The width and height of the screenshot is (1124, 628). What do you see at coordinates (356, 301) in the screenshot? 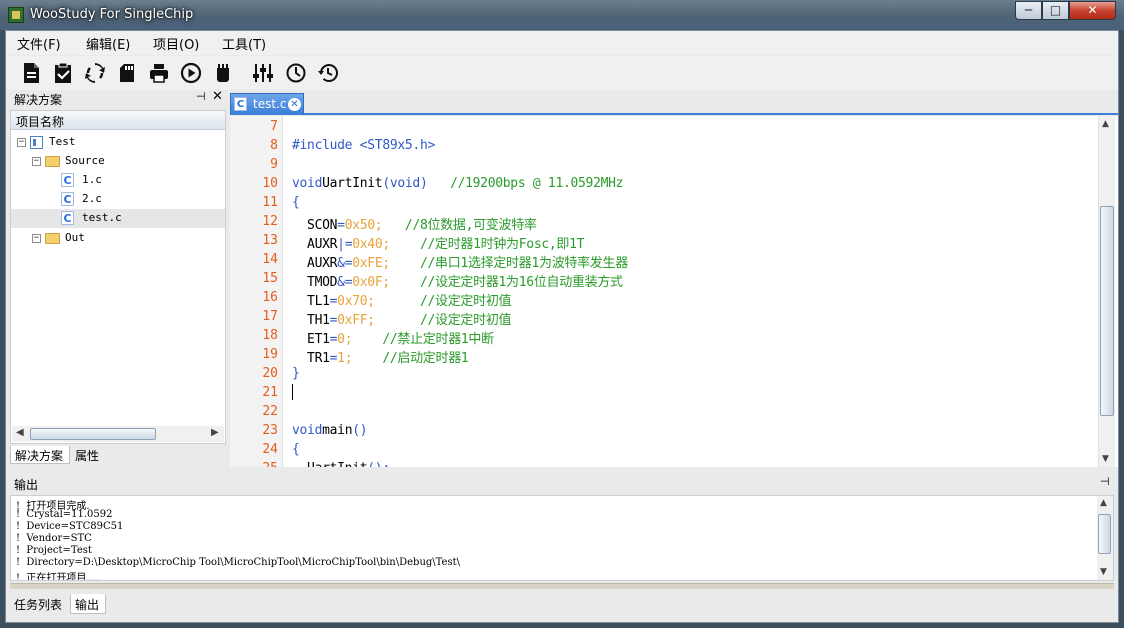
I see `code-token: 0x70;` at bounding box center [356, 301].